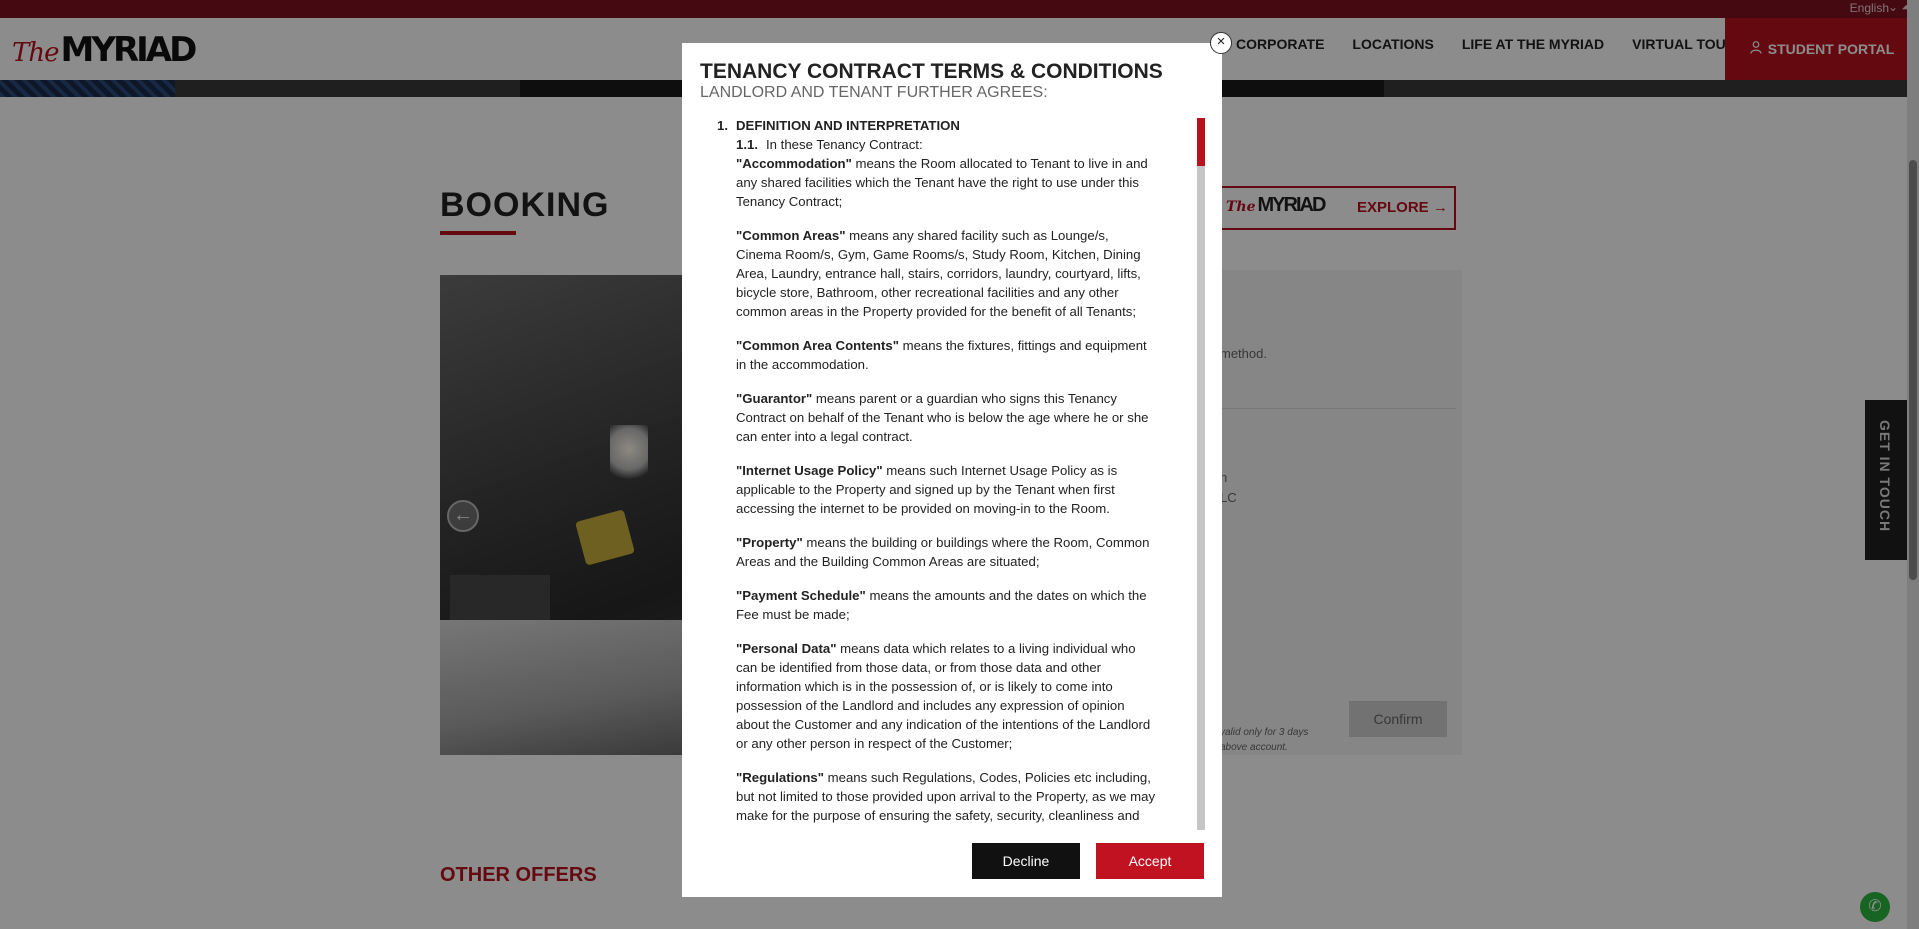  Describe the element at coordinates (809, 470) in the screenshot. I see `definition-term: "Internet Usage Policy"` at that location.